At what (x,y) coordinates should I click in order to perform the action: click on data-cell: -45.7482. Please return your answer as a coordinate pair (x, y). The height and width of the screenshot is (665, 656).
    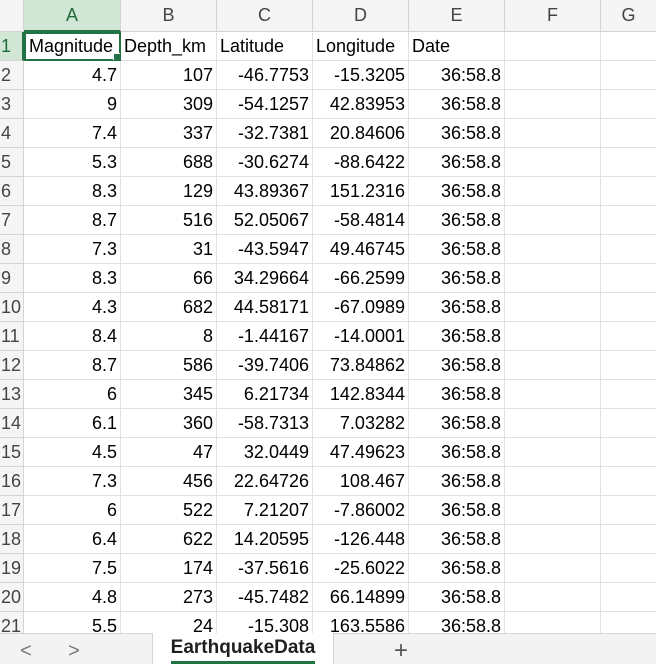
    Looking at the image, I should click on (265, 597).